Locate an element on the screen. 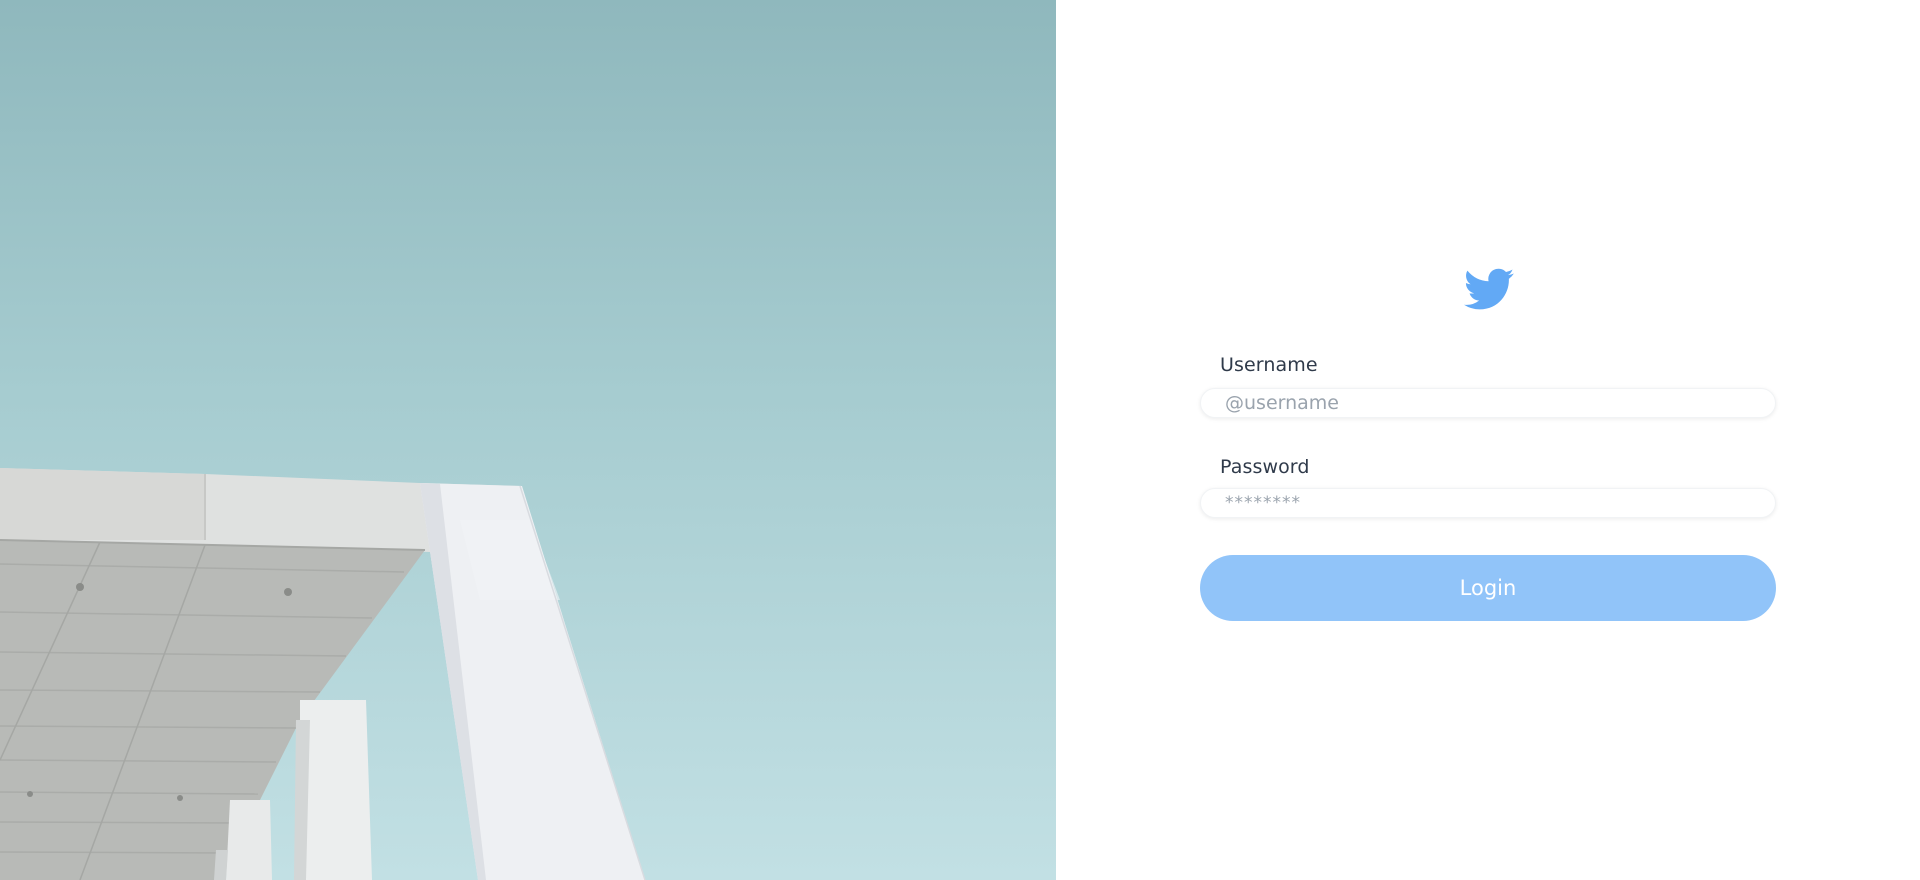 This screenshot has width=1920, height=880. twitter-bird-icon is located at coordinates (1489, 289).